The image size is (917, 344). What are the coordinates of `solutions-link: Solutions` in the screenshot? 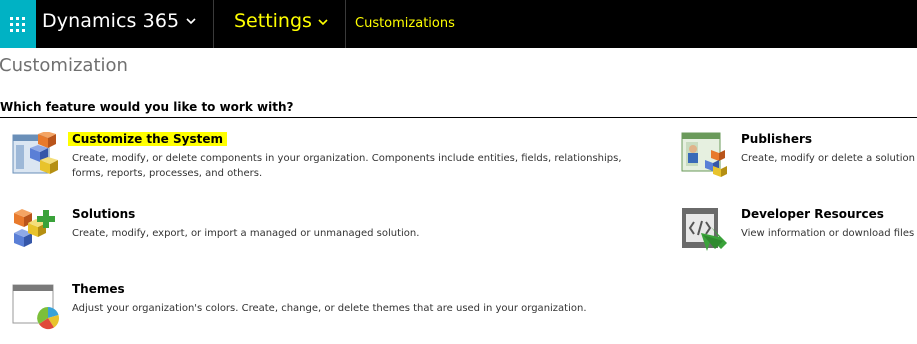 It's located at (103, 214).